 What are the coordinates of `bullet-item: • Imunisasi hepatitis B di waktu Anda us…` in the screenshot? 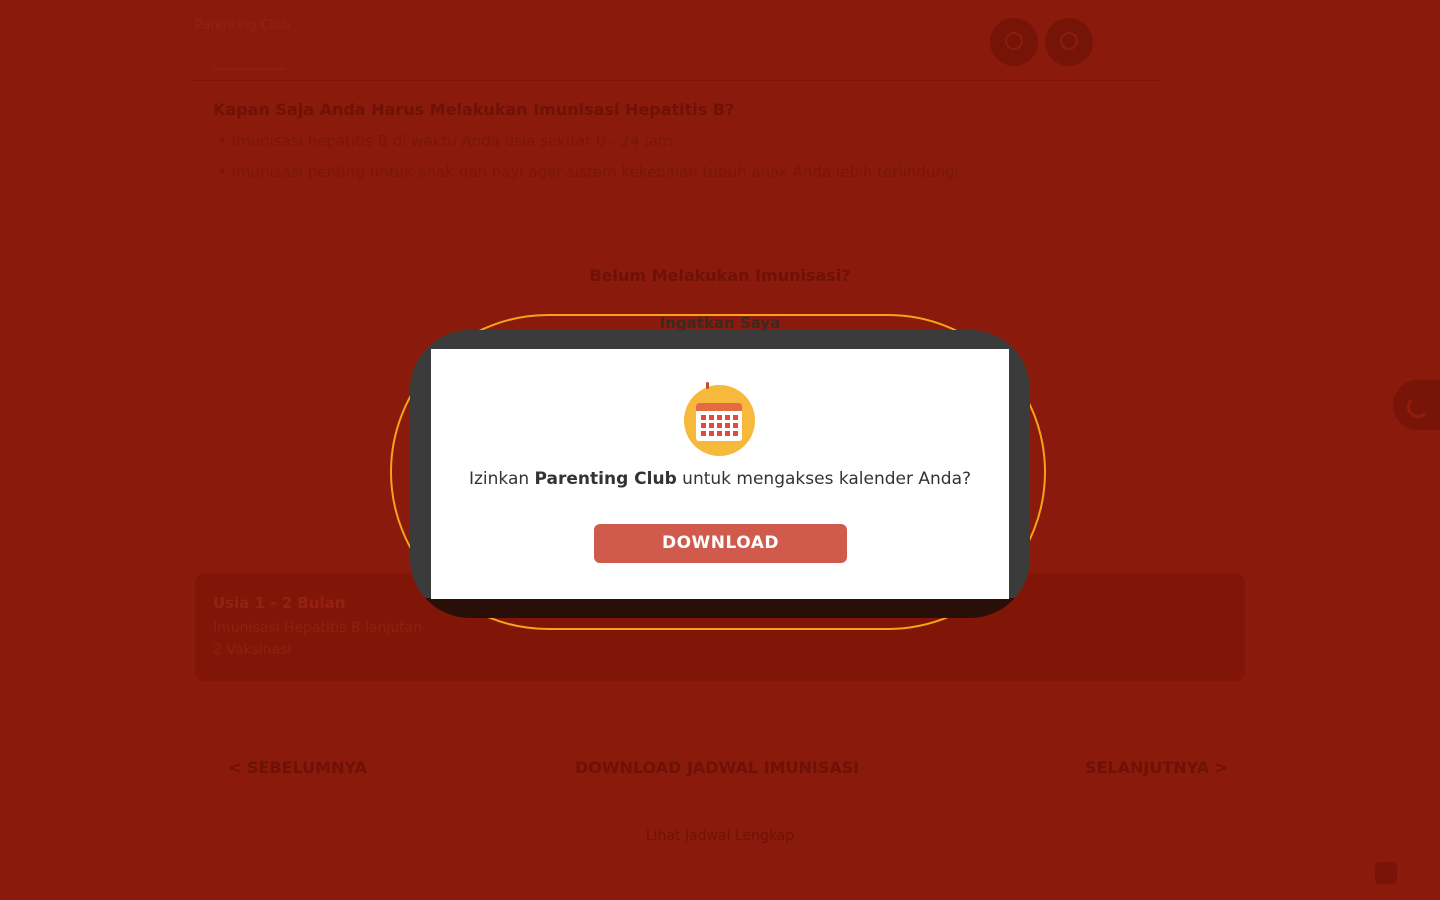 It's located at (445, 141).